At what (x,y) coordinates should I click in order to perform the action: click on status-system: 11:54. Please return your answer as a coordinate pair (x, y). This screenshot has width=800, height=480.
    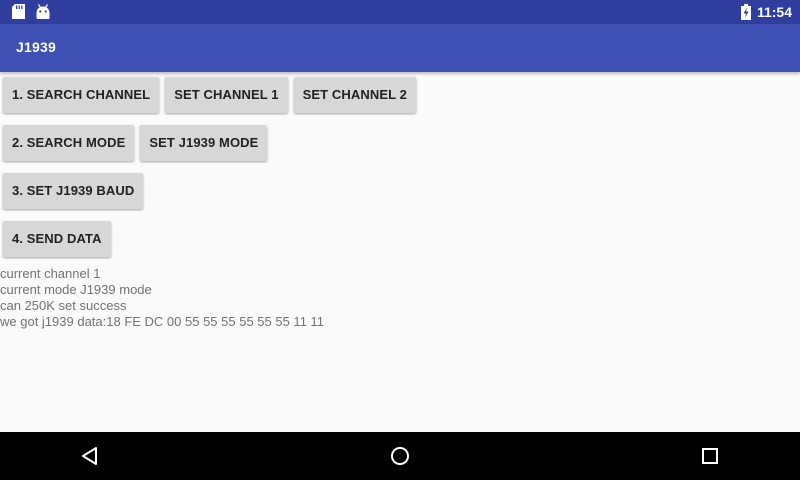
    Looking at the image, I should click on (766, 12).